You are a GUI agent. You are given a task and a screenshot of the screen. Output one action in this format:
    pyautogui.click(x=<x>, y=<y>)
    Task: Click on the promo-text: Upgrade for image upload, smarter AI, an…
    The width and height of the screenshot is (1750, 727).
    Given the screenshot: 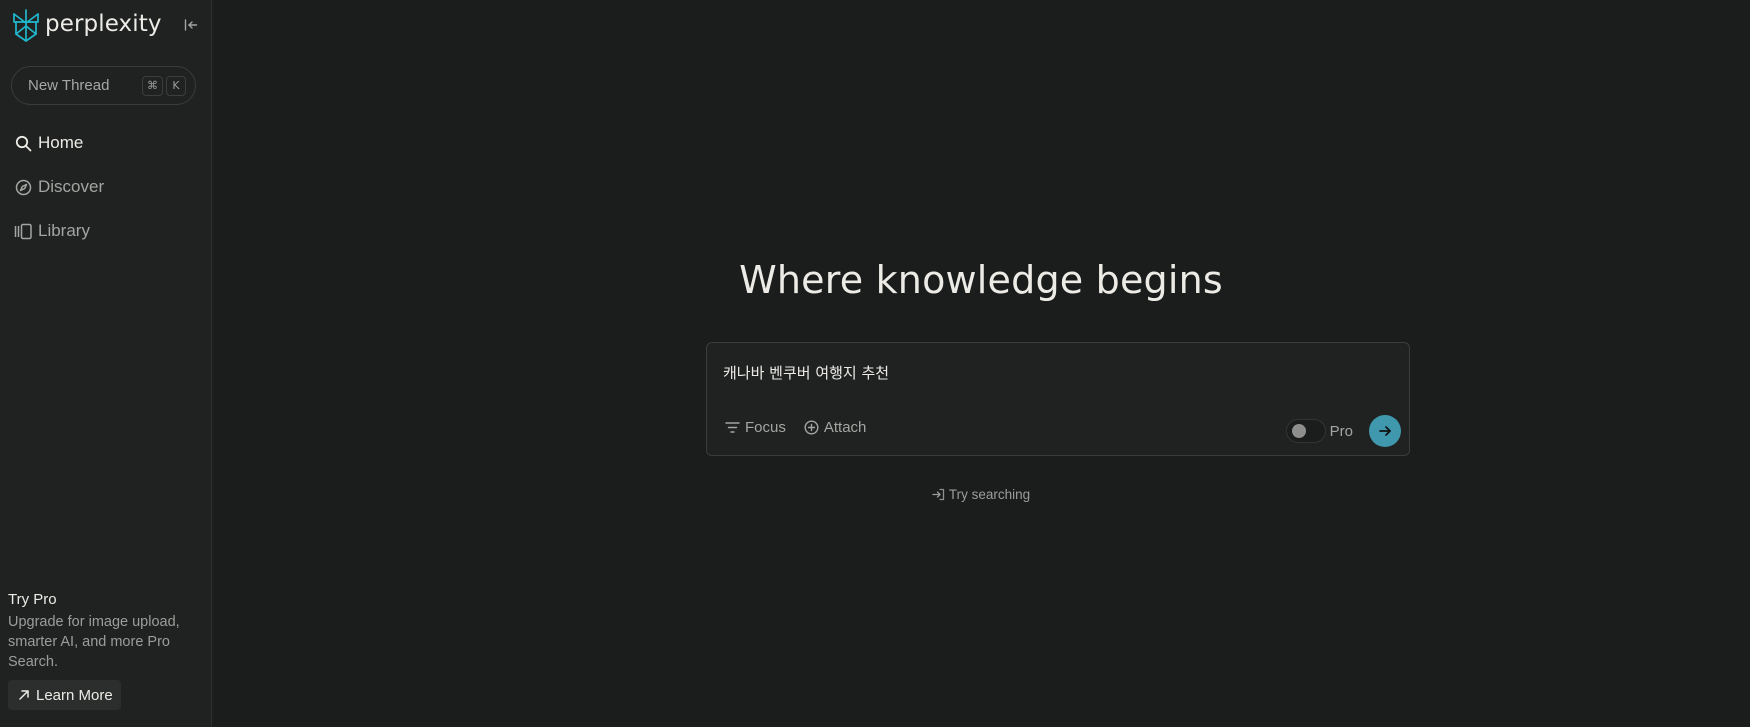 What is the action you would take?
    pyautogui.click(x=94, y=642)
    